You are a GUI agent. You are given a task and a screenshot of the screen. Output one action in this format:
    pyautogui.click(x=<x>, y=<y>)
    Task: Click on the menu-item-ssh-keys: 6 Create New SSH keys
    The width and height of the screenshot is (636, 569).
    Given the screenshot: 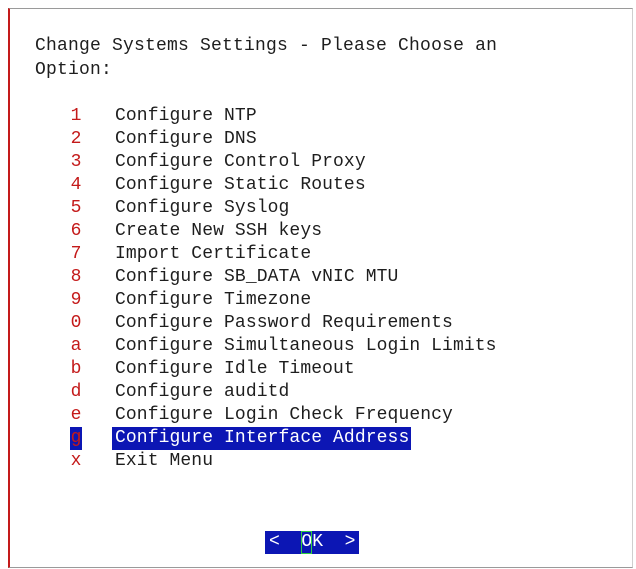 What is the action you would take?
    pyautogui.click(x=284, y=231)
    